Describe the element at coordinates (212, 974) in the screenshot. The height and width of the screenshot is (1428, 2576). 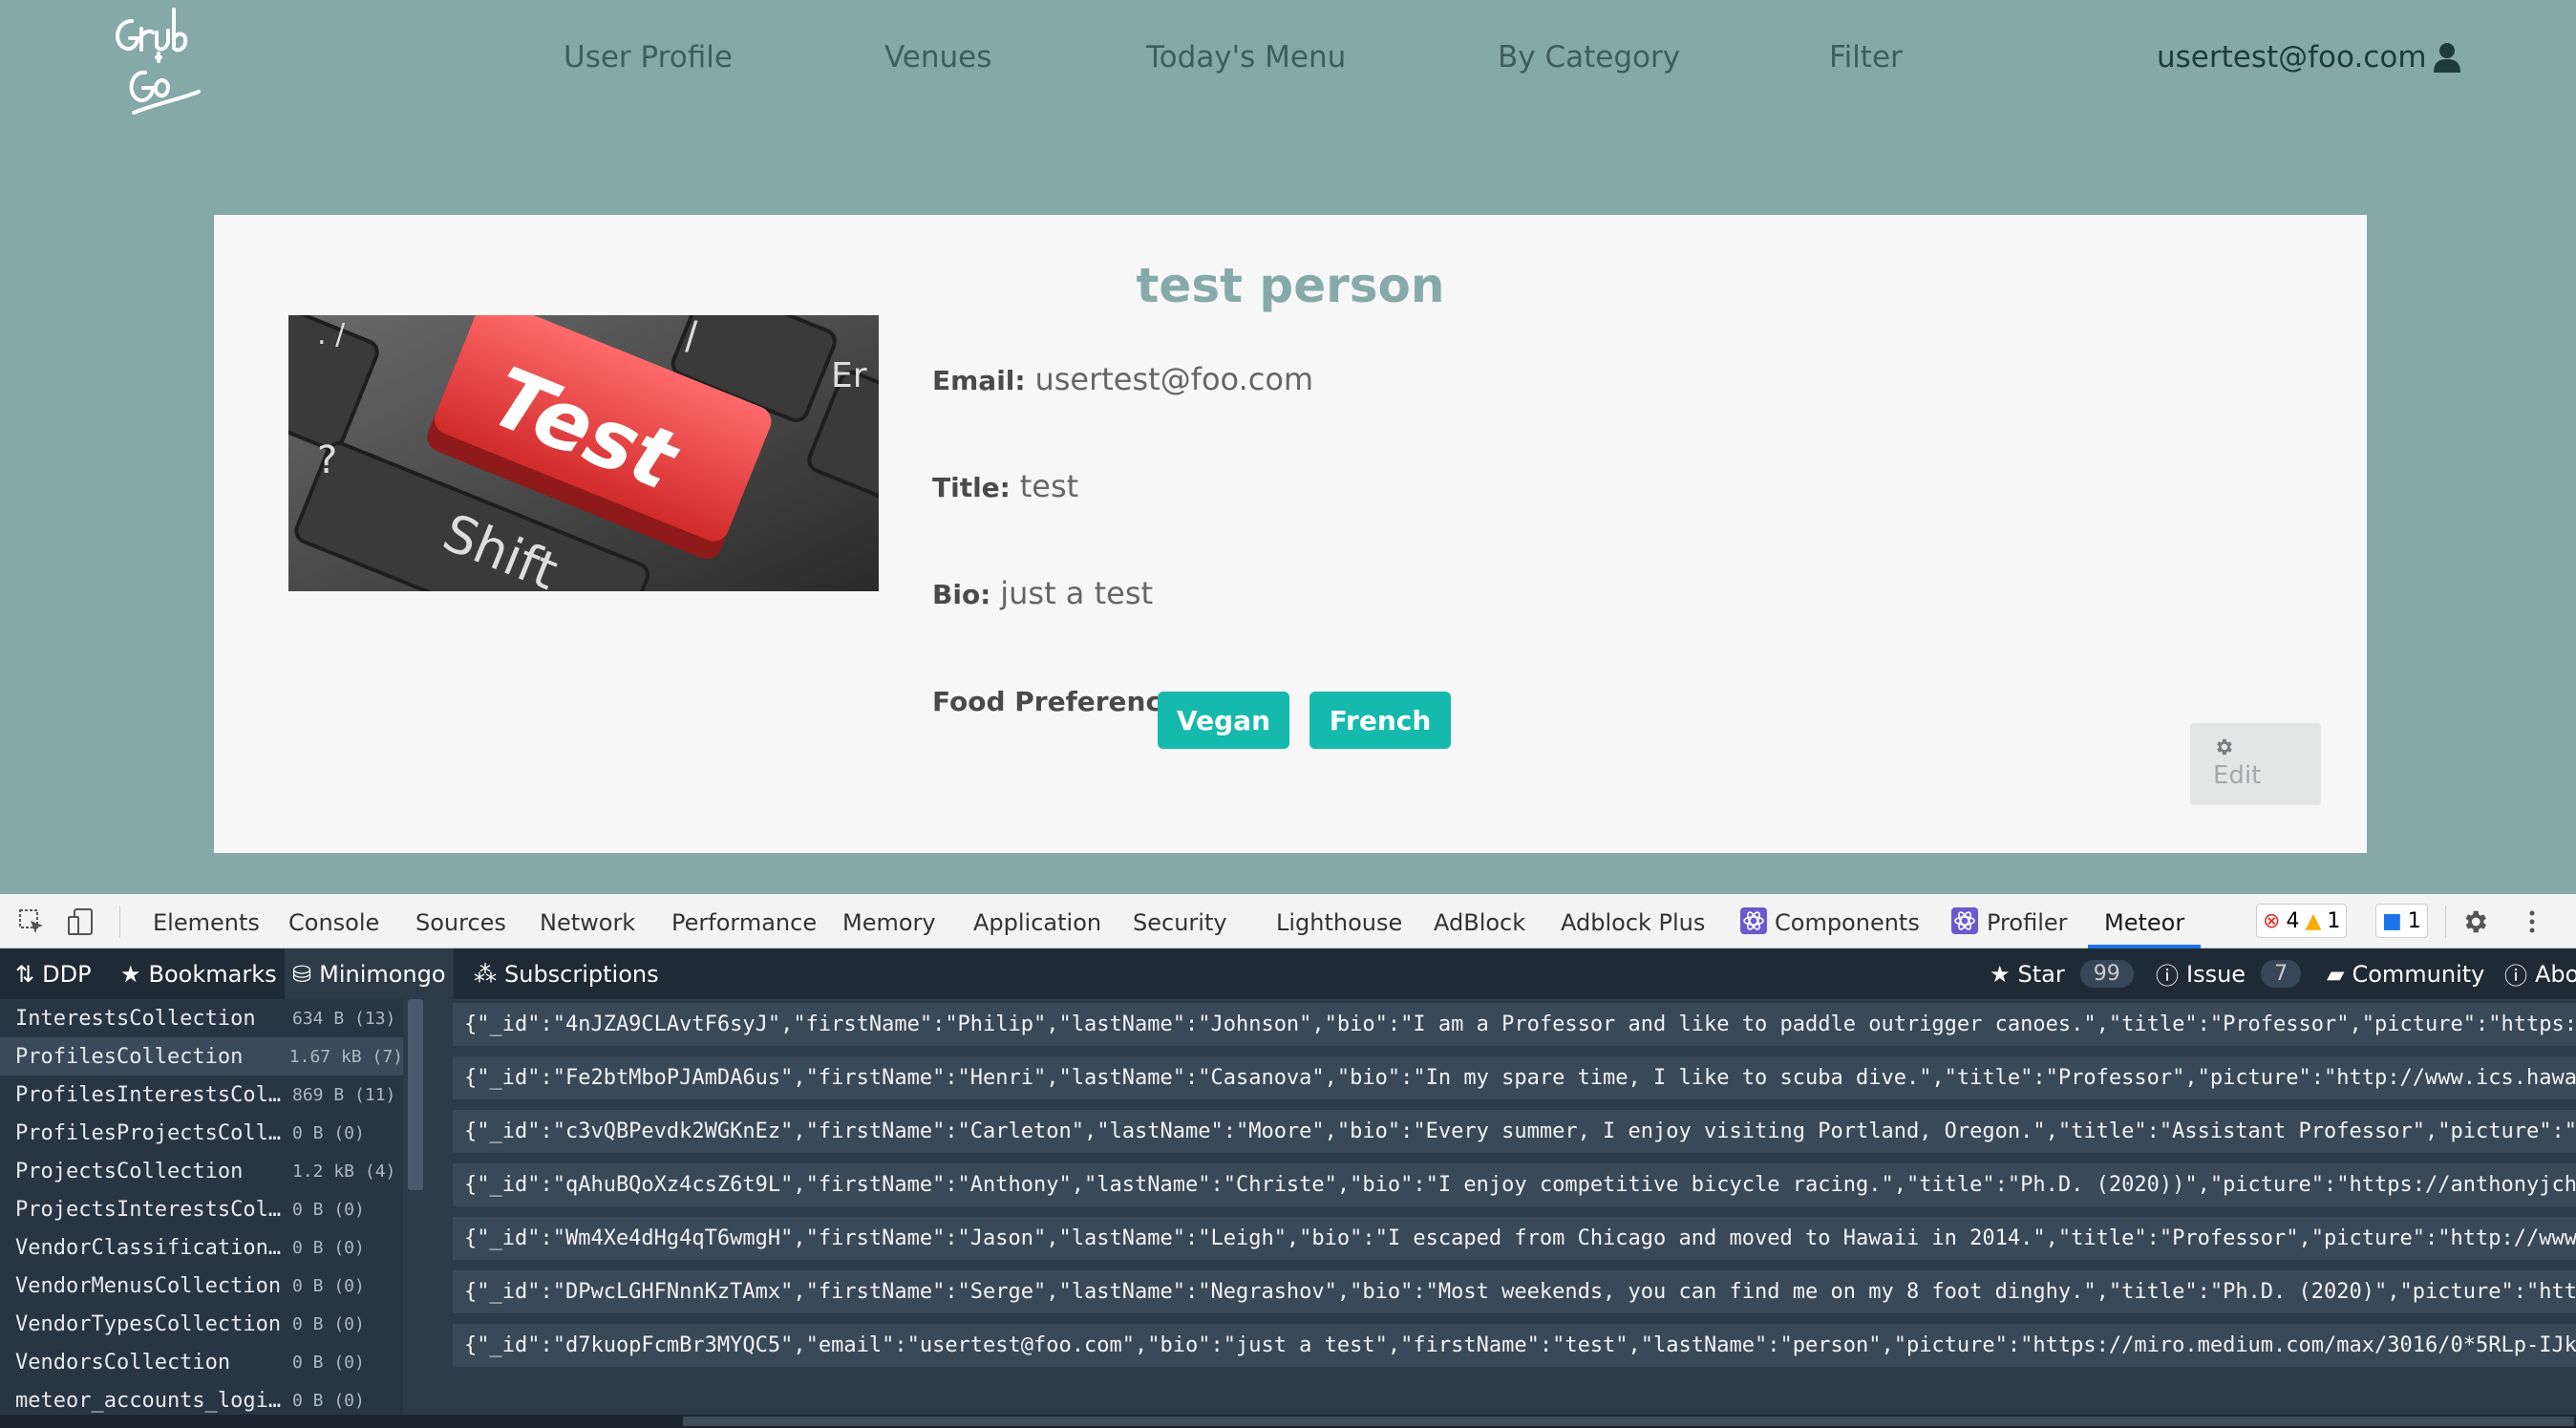
I see `bookmarks-label: Bookmarks` at that location.